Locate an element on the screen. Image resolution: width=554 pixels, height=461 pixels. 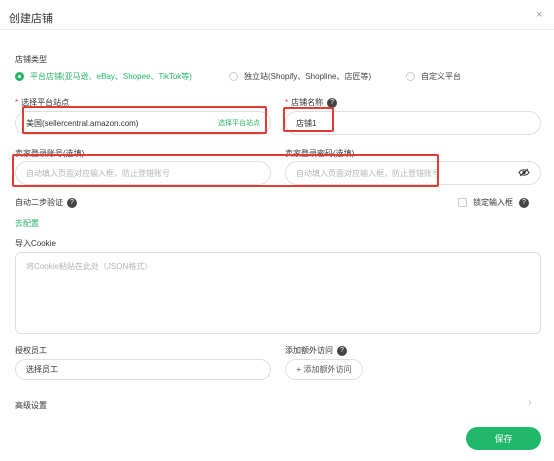
staff-select: 选择员工 is located at coordinates (143, 369).